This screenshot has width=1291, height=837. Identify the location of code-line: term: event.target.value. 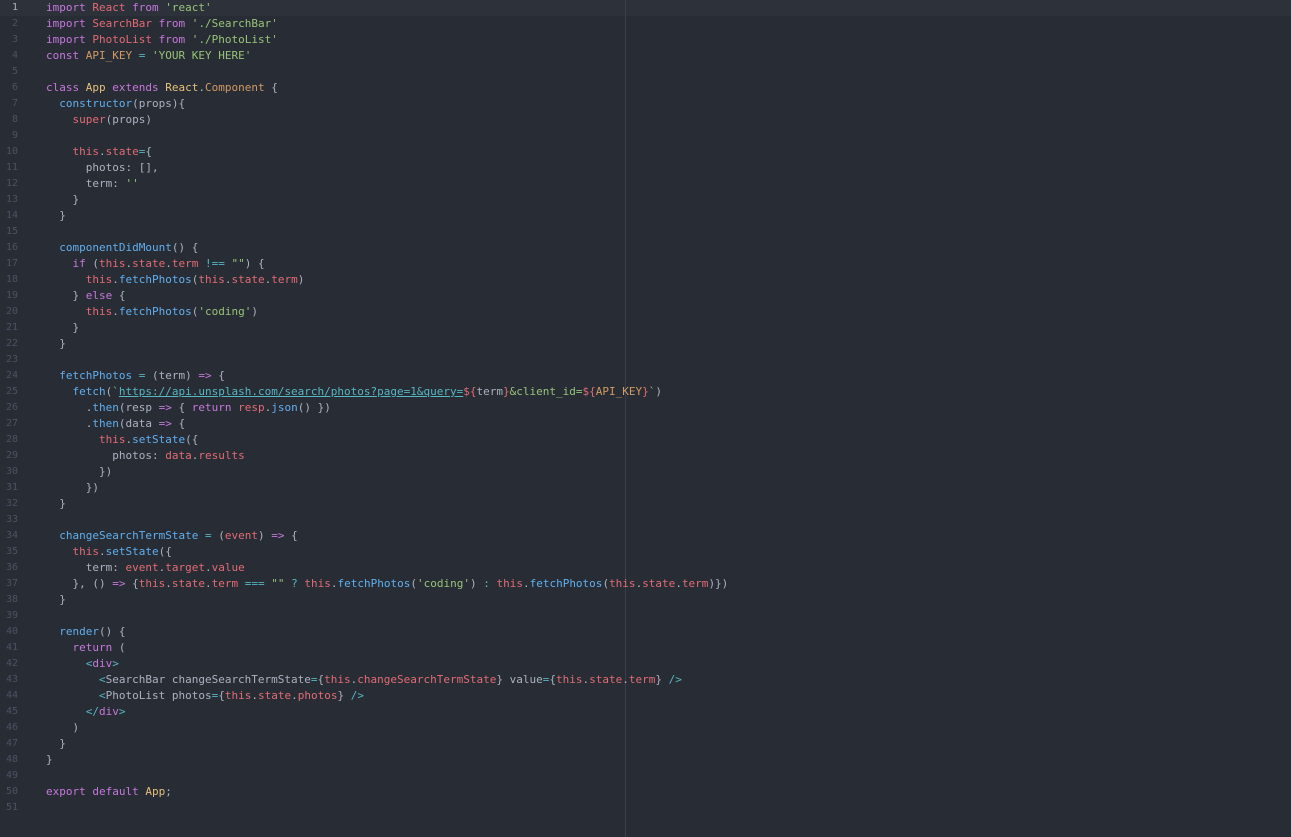
(387, 568).